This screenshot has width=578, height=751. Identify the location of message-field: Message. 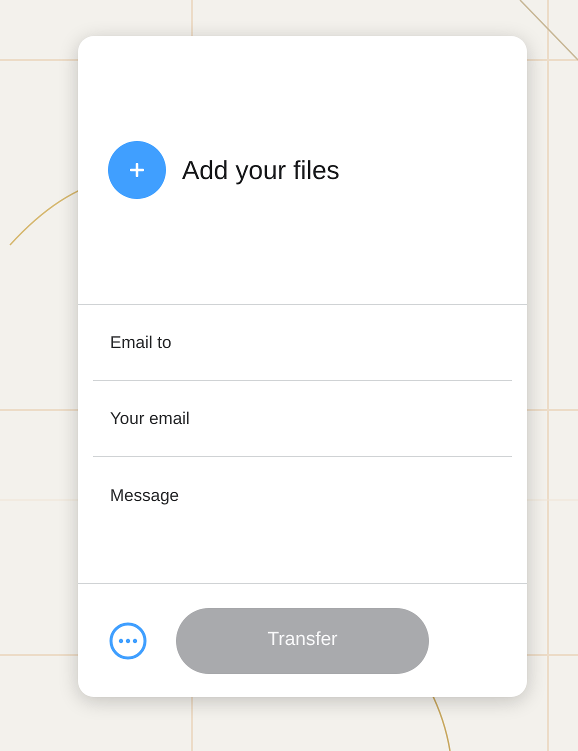
(302, 520).